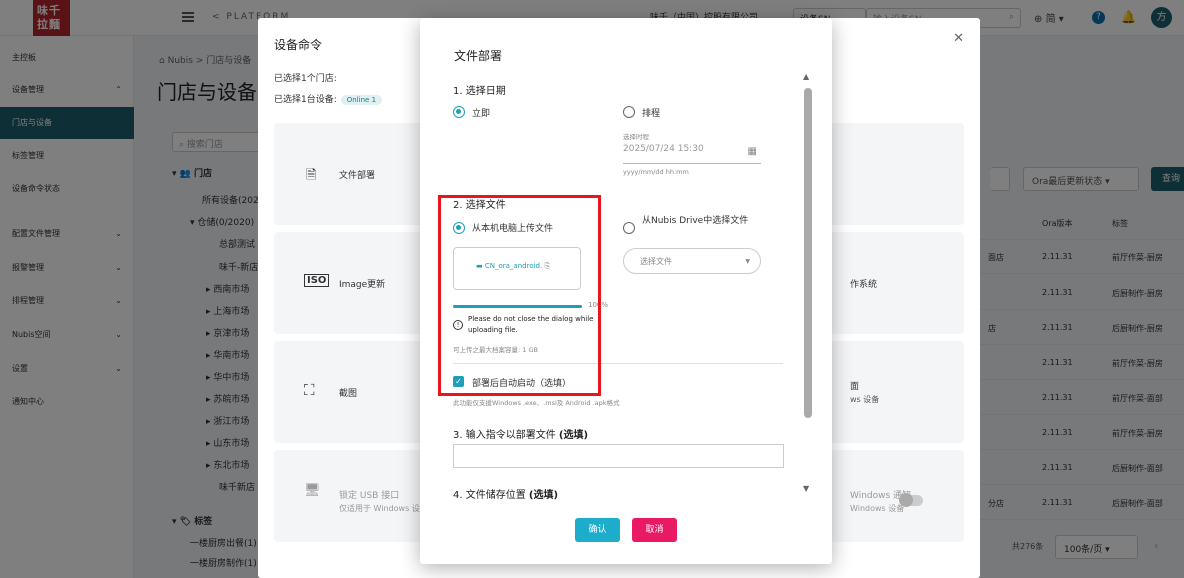 The width and height of the screenshot is (1184, 578). What do you see at coordinates (911, 500) in the screenshot?
I see `windows-notify-toggle` at bounding box center [911, 500].